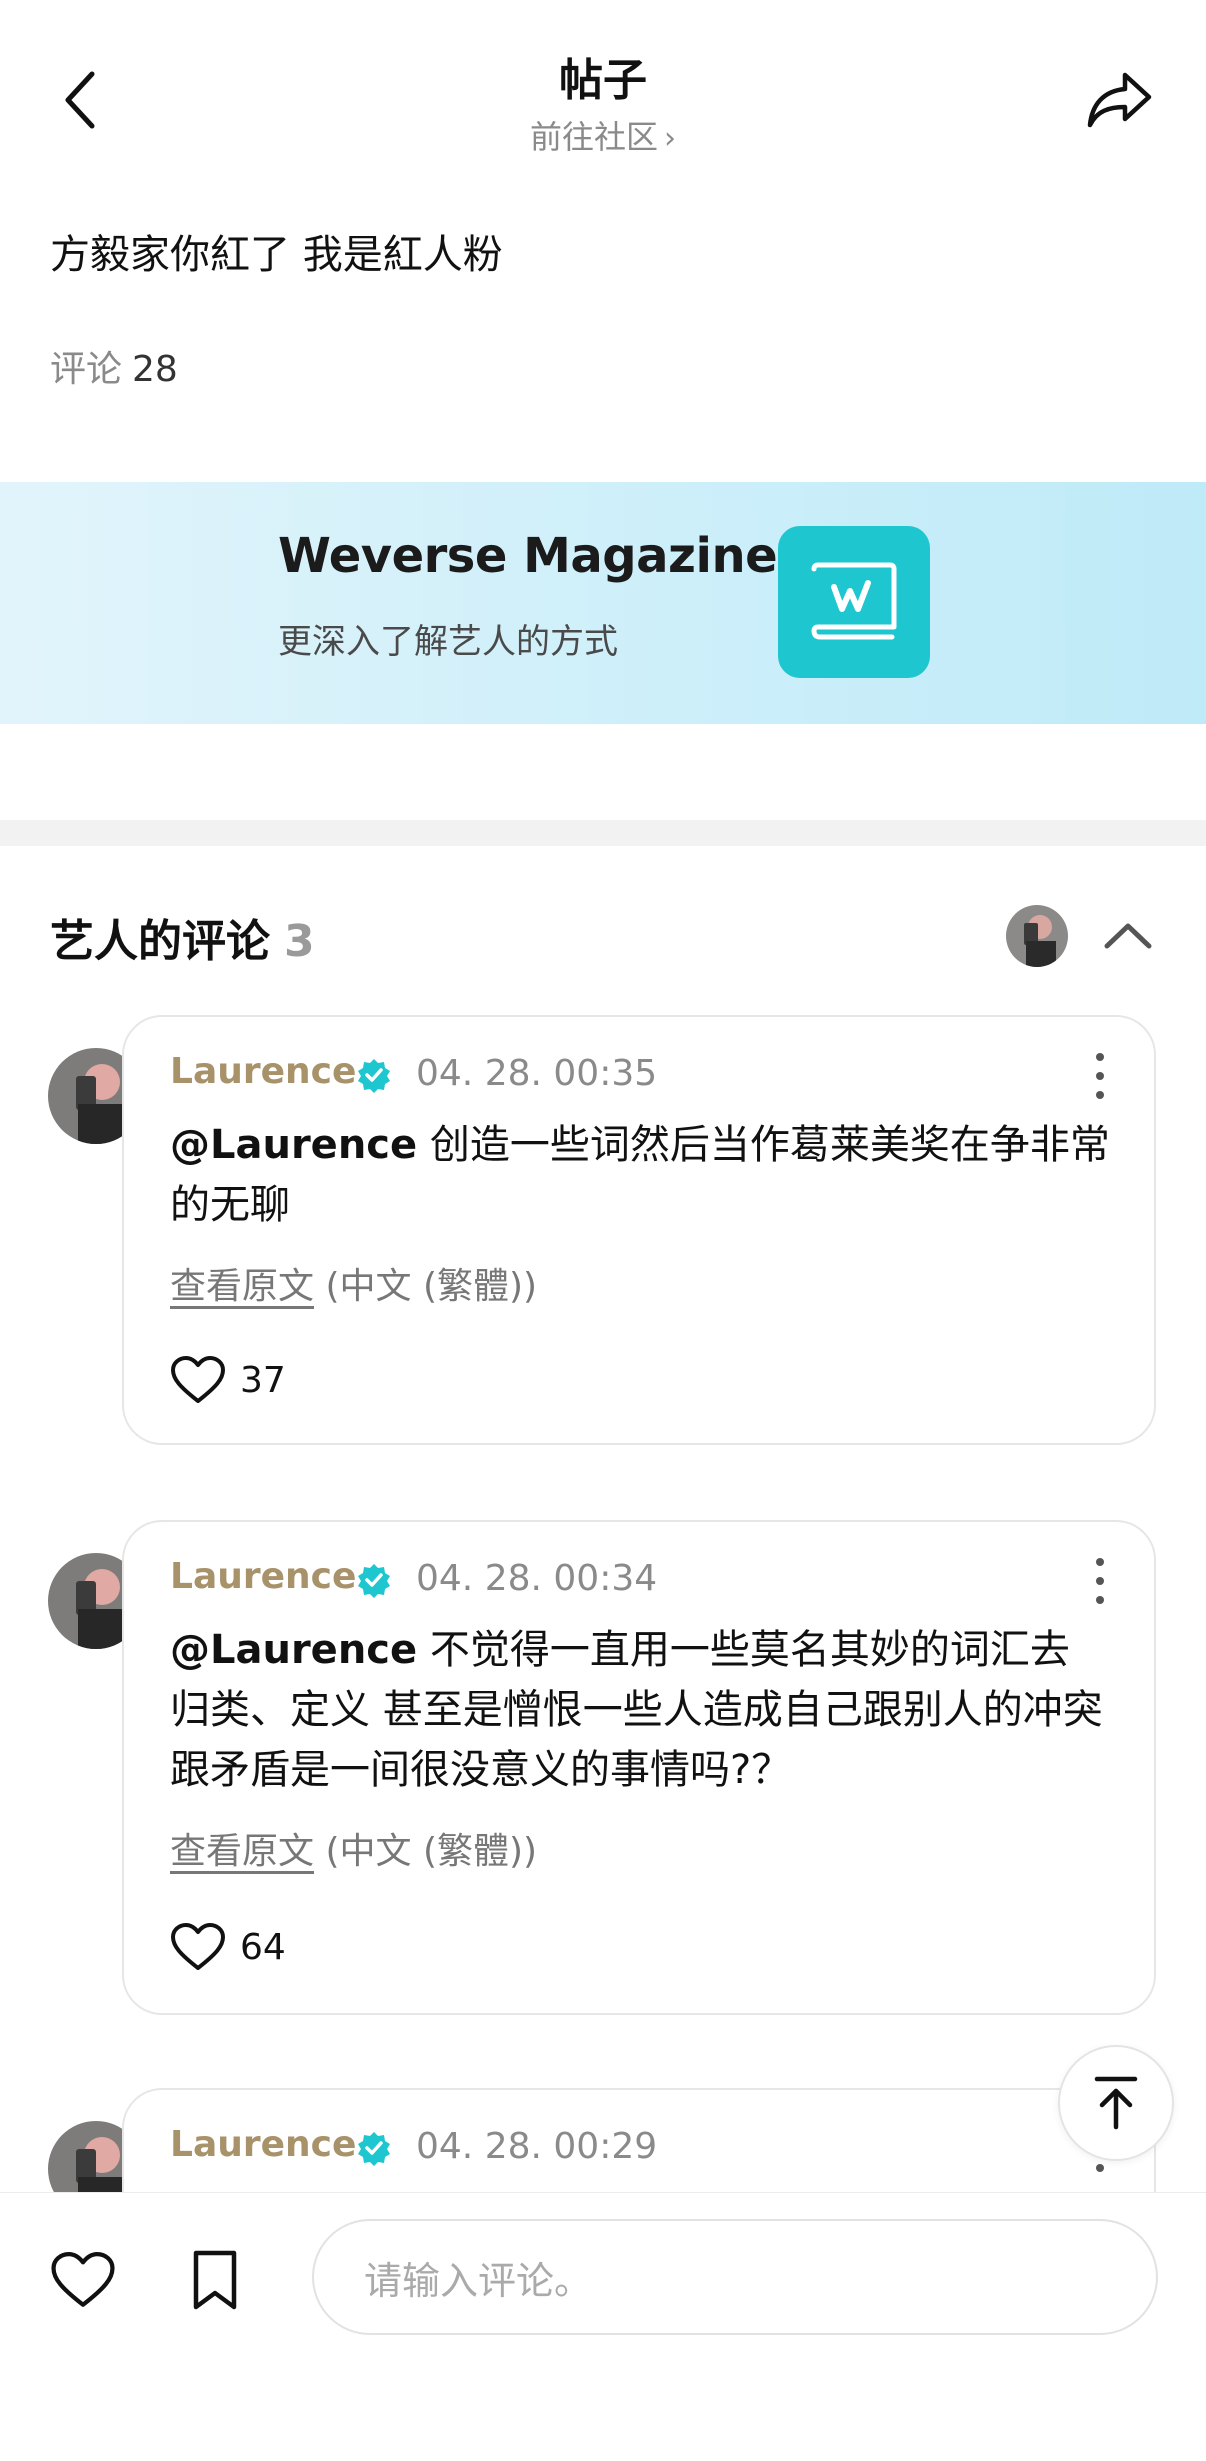 The height and width of the screenshot is (2461, 1206). Describe the element at coordinates (603, 603) in the screenshot. I see `weverse-magazine-banner: Weverse Magazine 更深入了解艺人的方式` at that location.